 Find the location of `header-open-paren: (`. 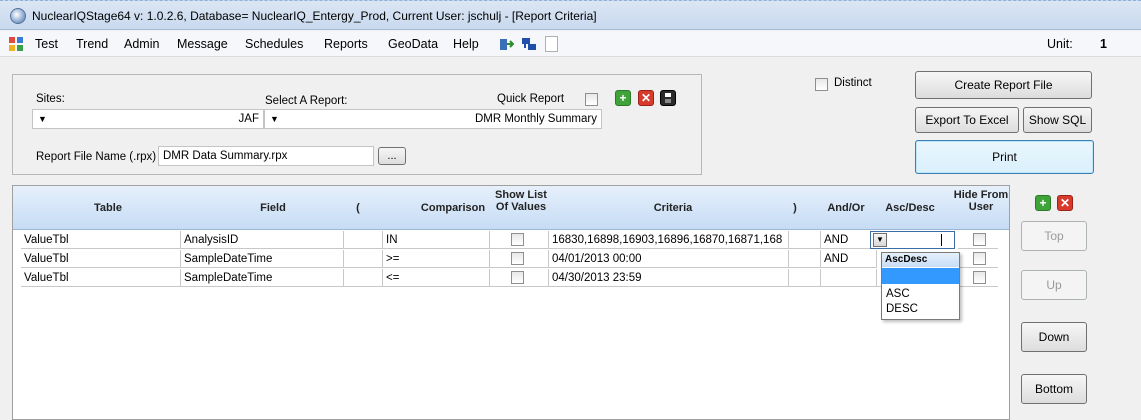

header-open-paren: ( is located at coordinates (358, 208).